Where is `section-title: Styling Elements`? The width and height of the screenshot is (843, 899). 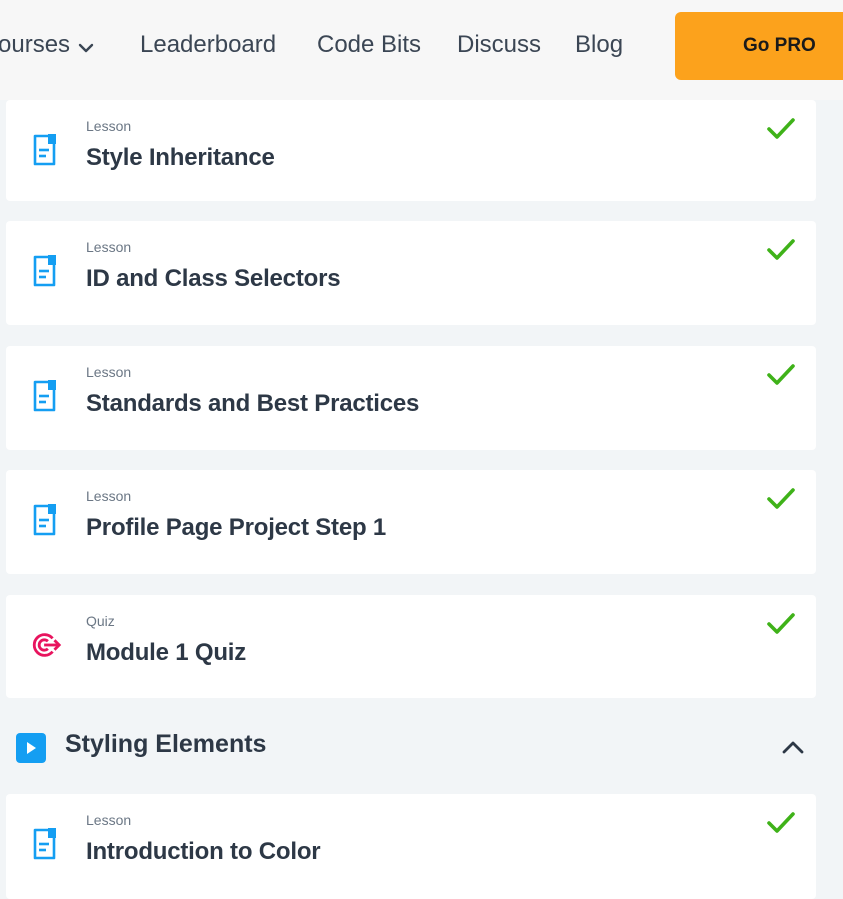 section-title: Styling Elements is located at coordinates (166, 744).